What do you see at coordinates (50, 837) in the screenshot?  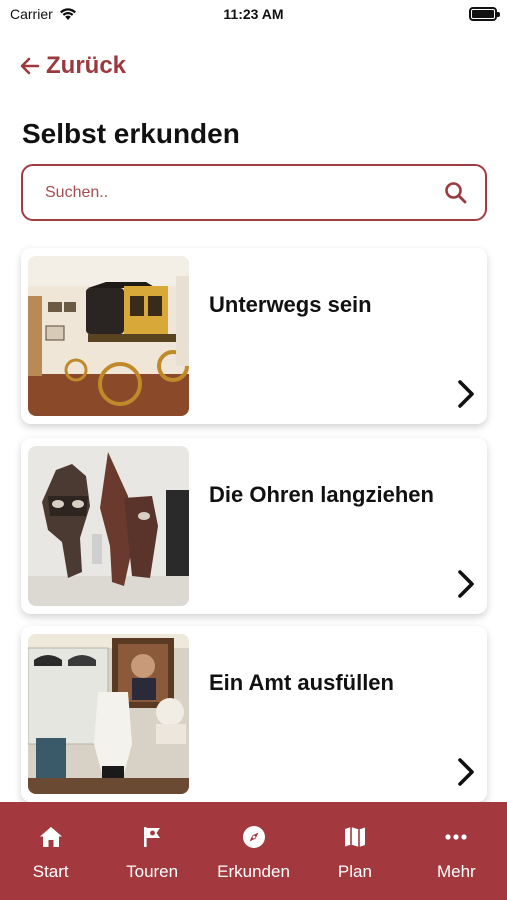 I see `home-icon` at bounding box center [50, 837].